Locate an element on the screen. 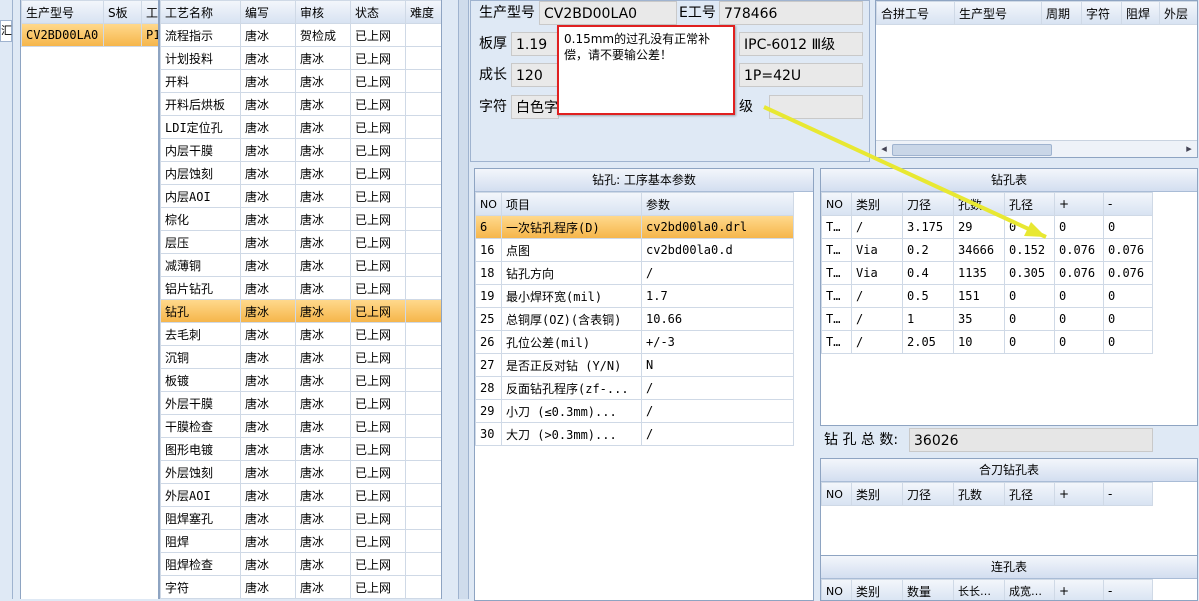  column-header: 字符 is located at coordinates (1102, 13).